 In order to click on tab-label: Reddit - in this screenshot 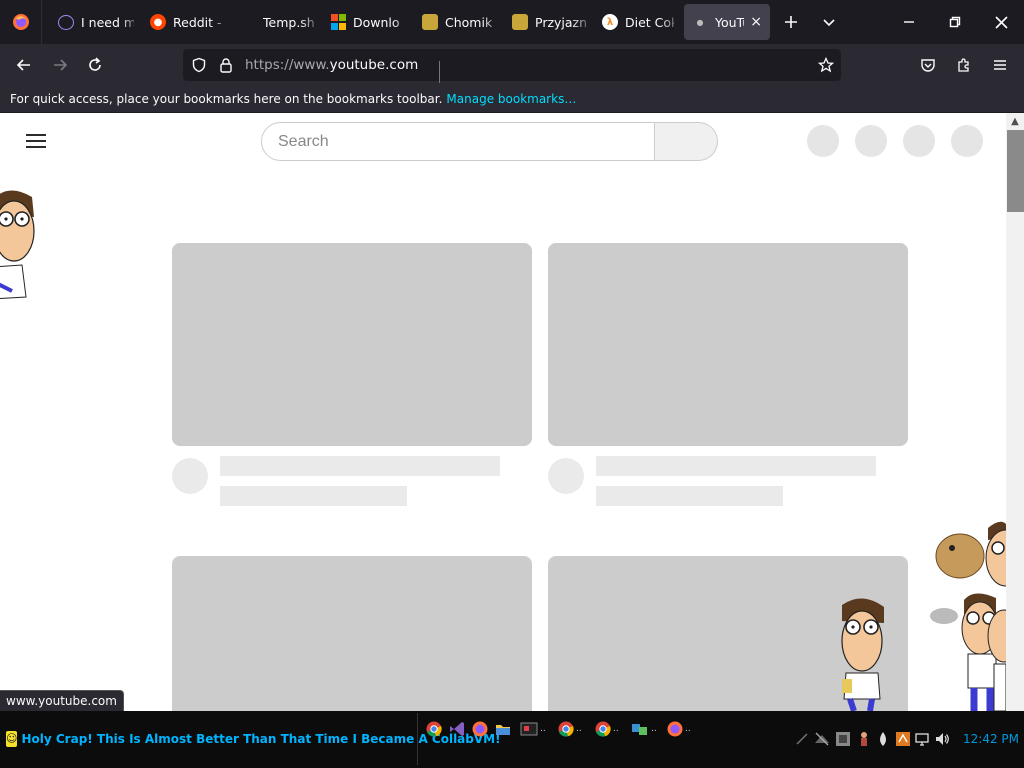, I will do `click(197, 22)`.